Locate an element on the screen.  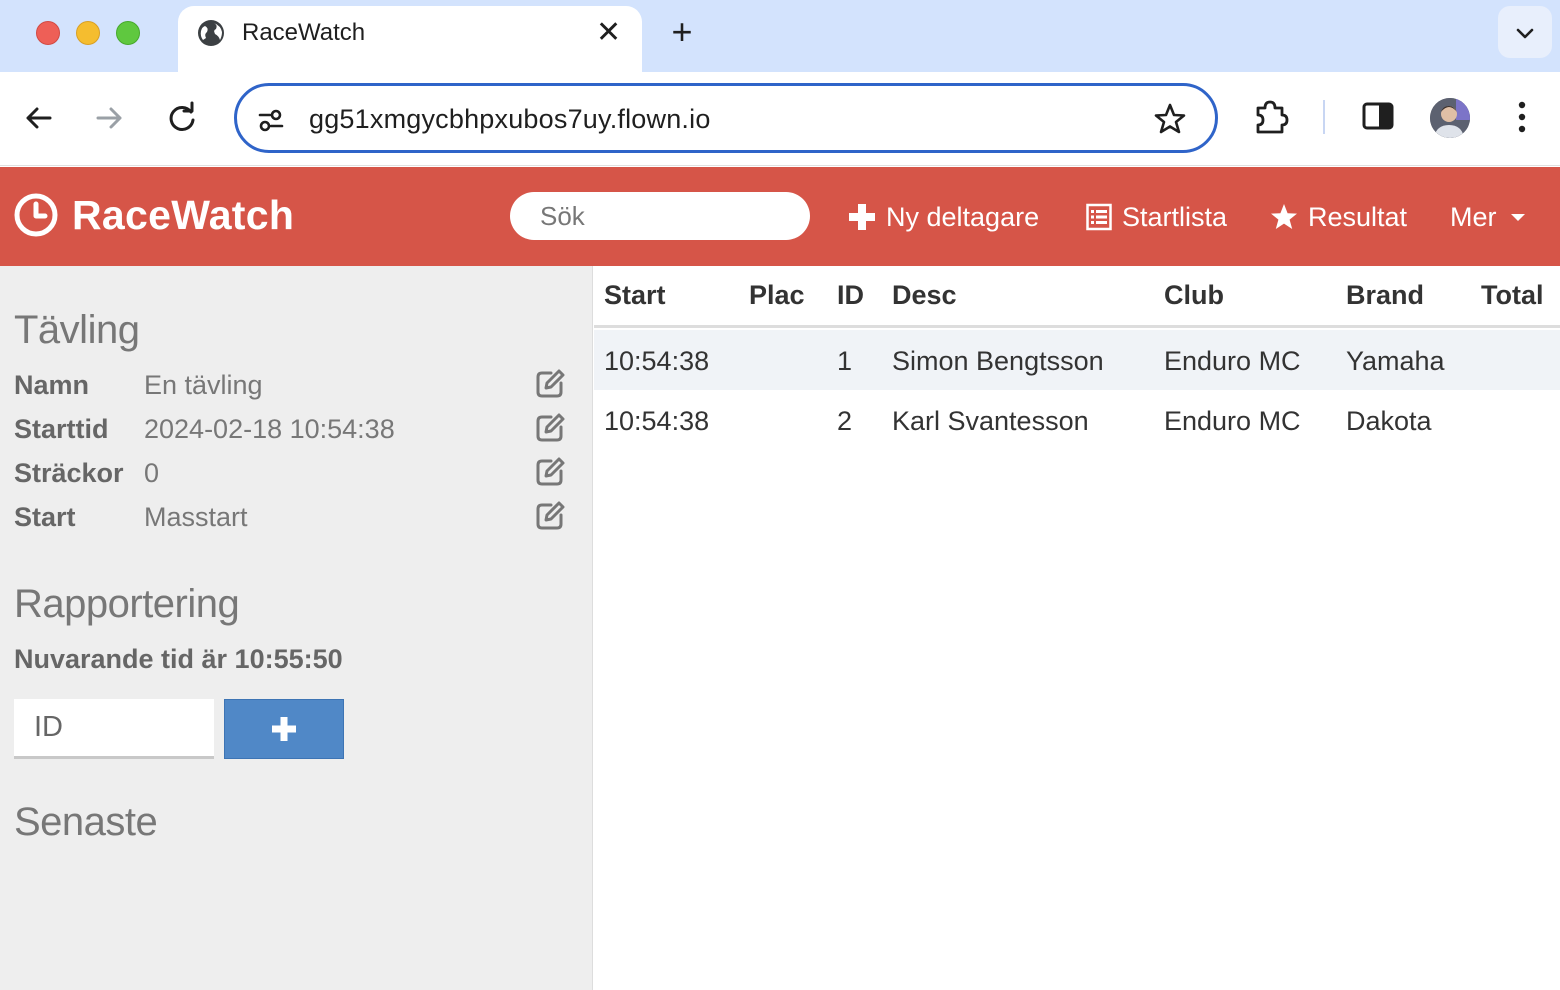
column-header-start: Start is located at coordinates (635, 295).